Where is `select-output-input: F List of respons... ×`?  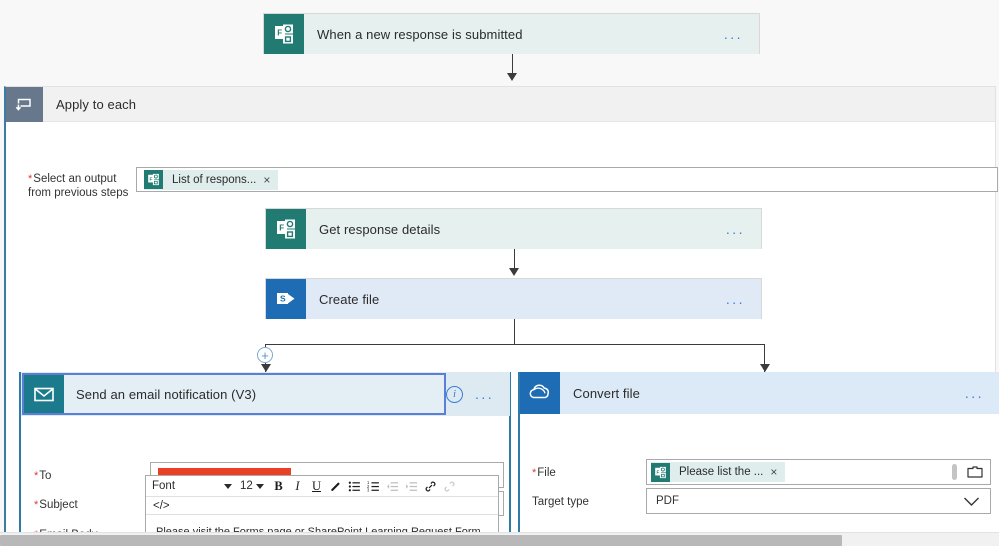 select-output-input: F List of respons... × is located at coordinates (567, 179).